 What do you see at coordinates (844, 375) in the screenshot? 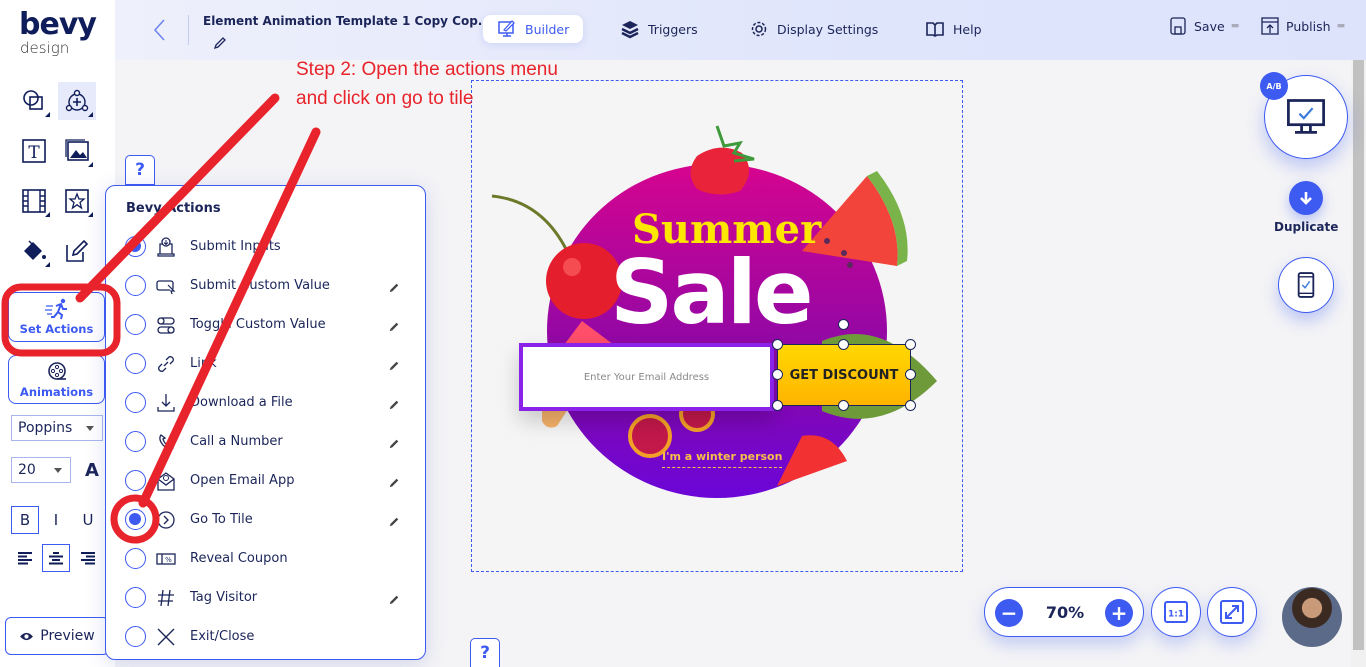
I see `get-discount-button: GET DISCOUNT` at bounding box center [844, 375].